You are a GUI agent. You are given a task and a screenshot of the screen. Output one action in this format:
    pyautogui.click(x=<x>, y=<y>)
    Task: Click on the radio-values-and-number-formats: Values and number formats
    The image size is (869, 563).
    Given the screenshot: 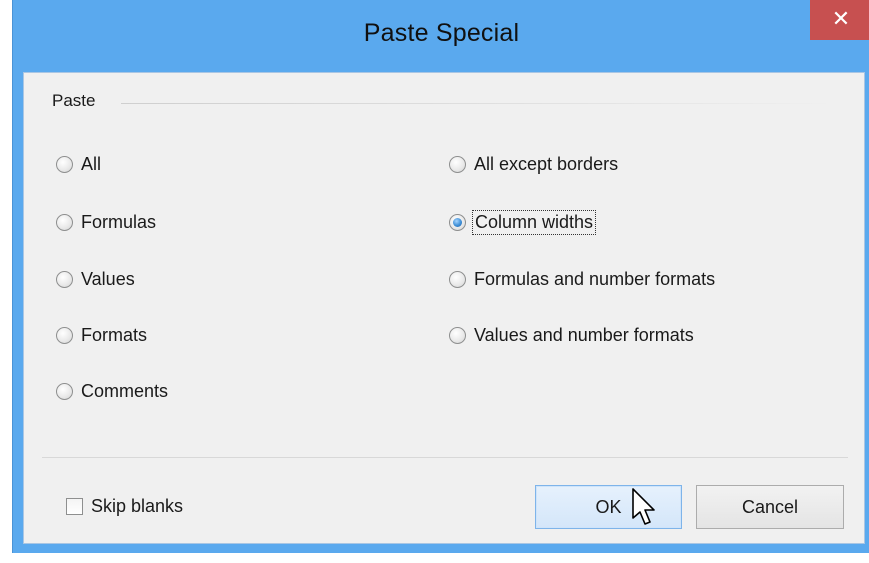 What is the action you would take?
    pyautogui.click(x=571, y=335)
    